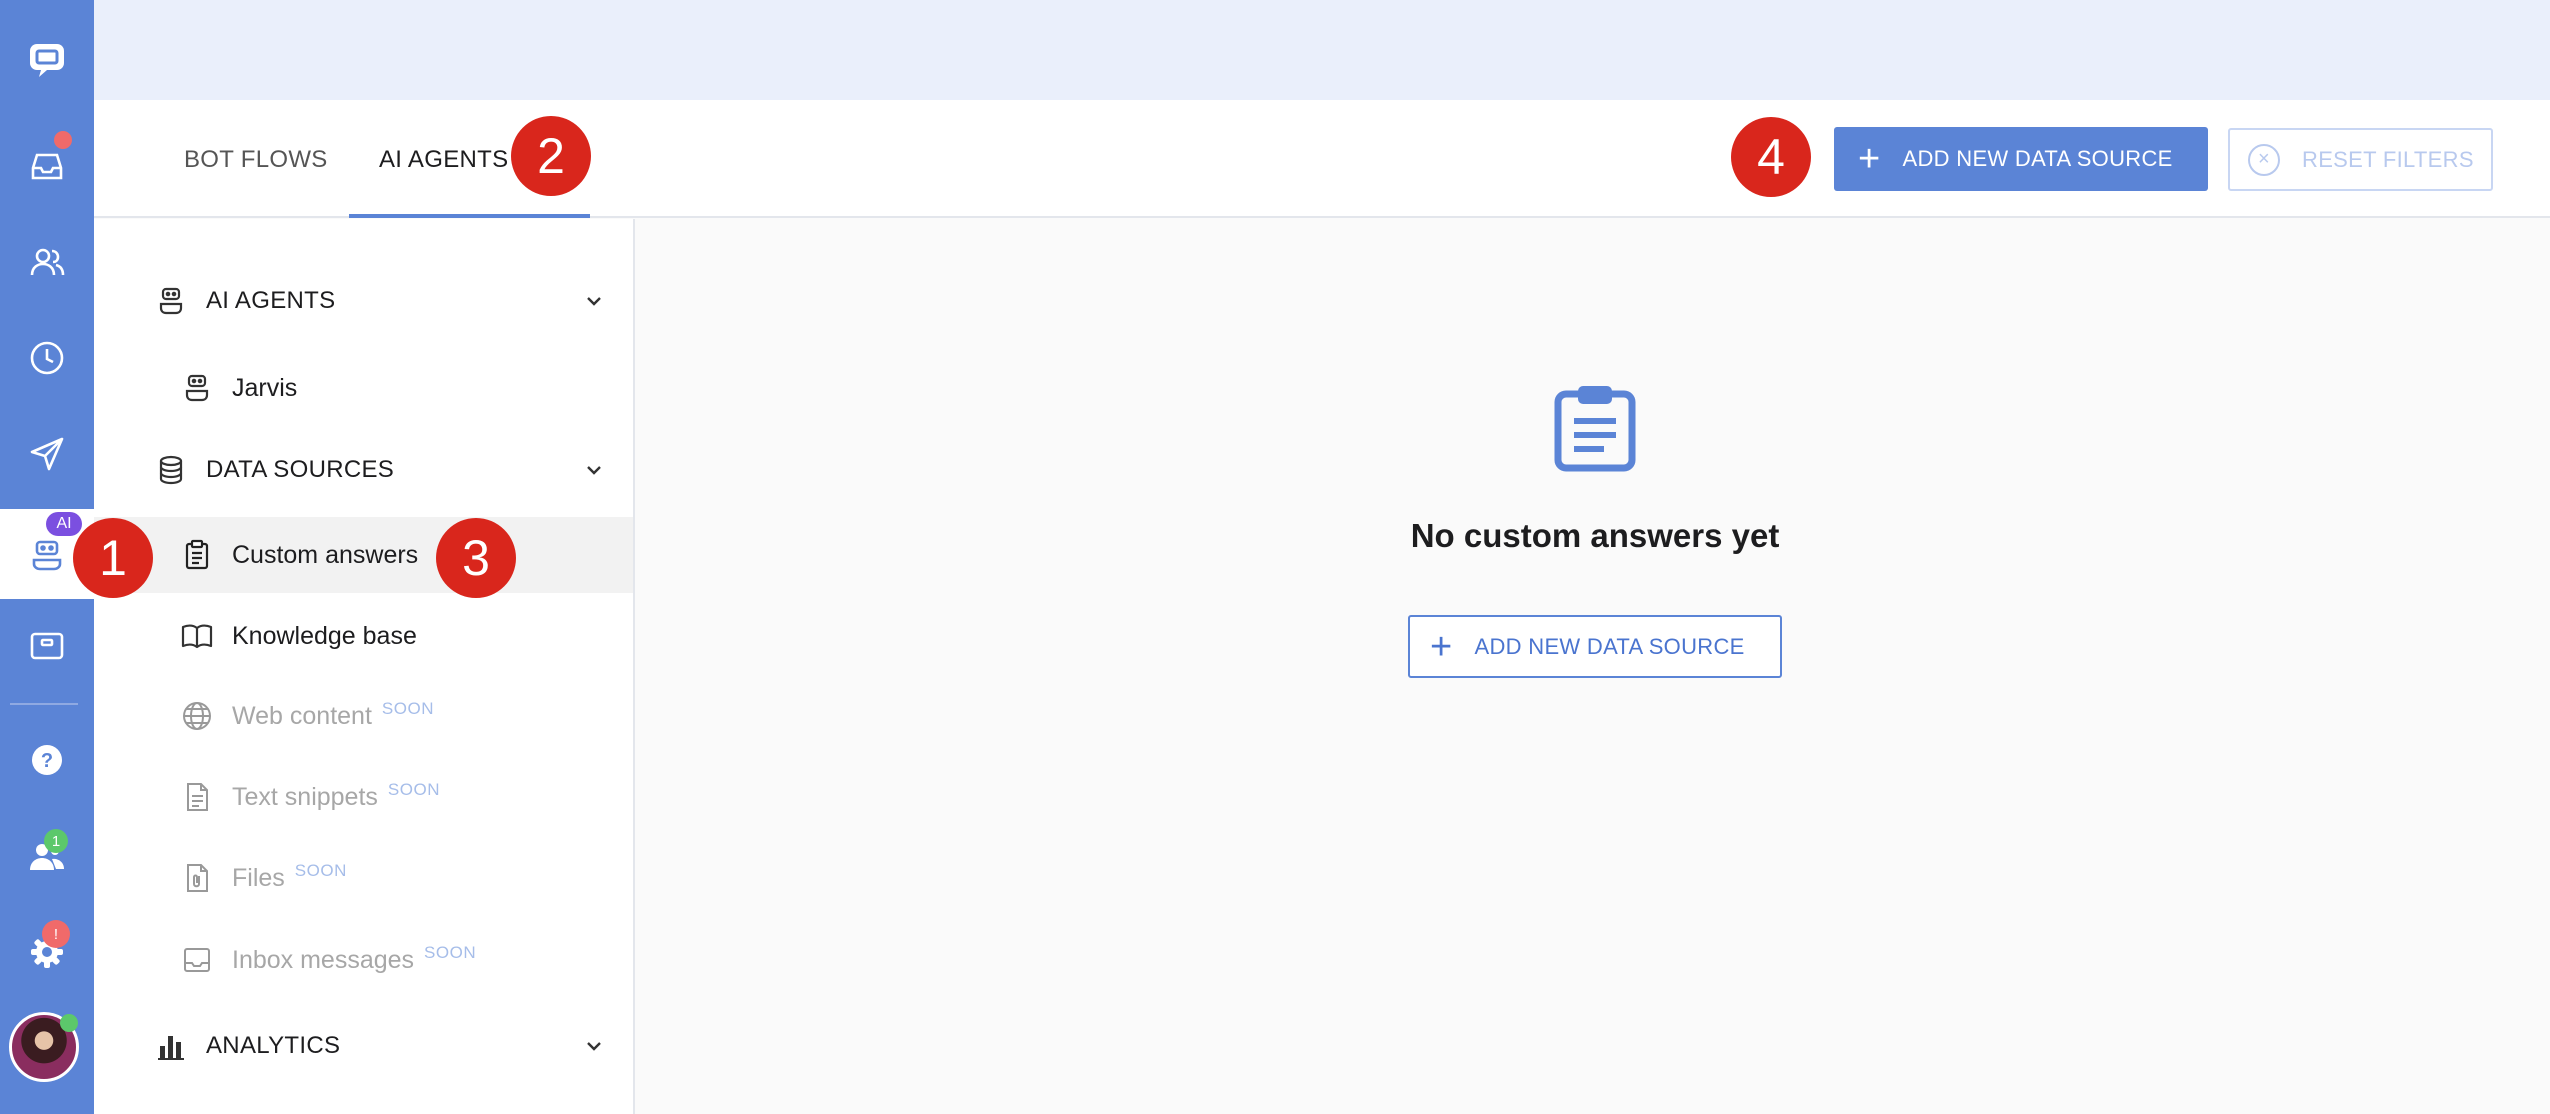 The height and width of the screenshot is (1114, 2550). Describe the element at coordinates (1595, 535) in the screenshot. I see `empty-state-title: No custom answers yet` at that location.